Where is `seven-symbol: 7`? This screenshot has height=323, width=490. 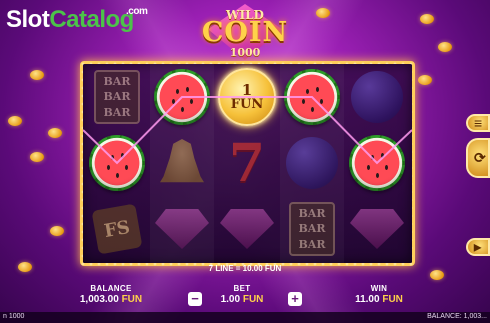
seven-symbol: 7 is located at coordinates (247, 163).